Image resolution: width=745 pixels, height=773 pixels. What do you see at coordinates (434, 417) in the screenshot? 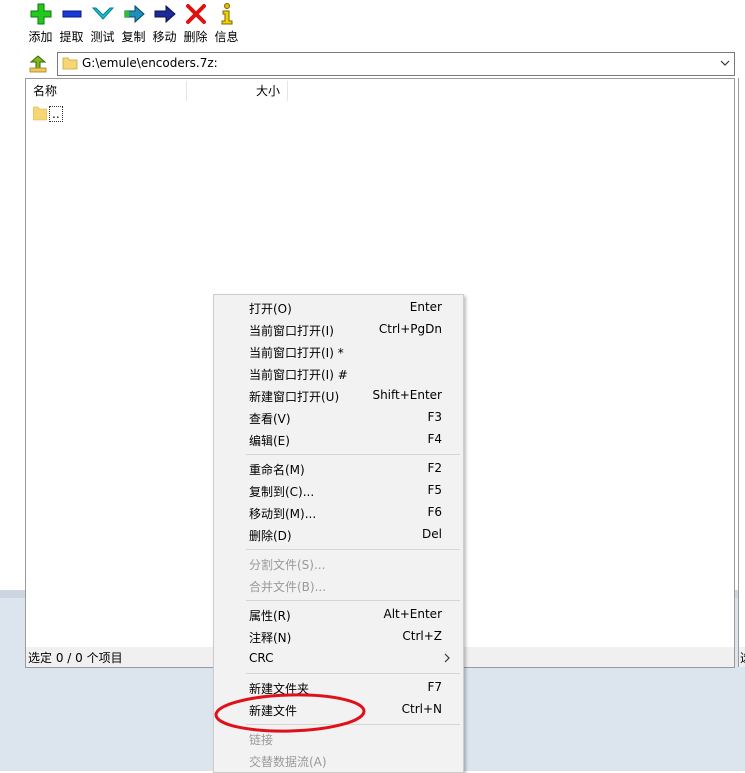
I see `menu-item-shortcut: F3` at bounding box center [434, 417].